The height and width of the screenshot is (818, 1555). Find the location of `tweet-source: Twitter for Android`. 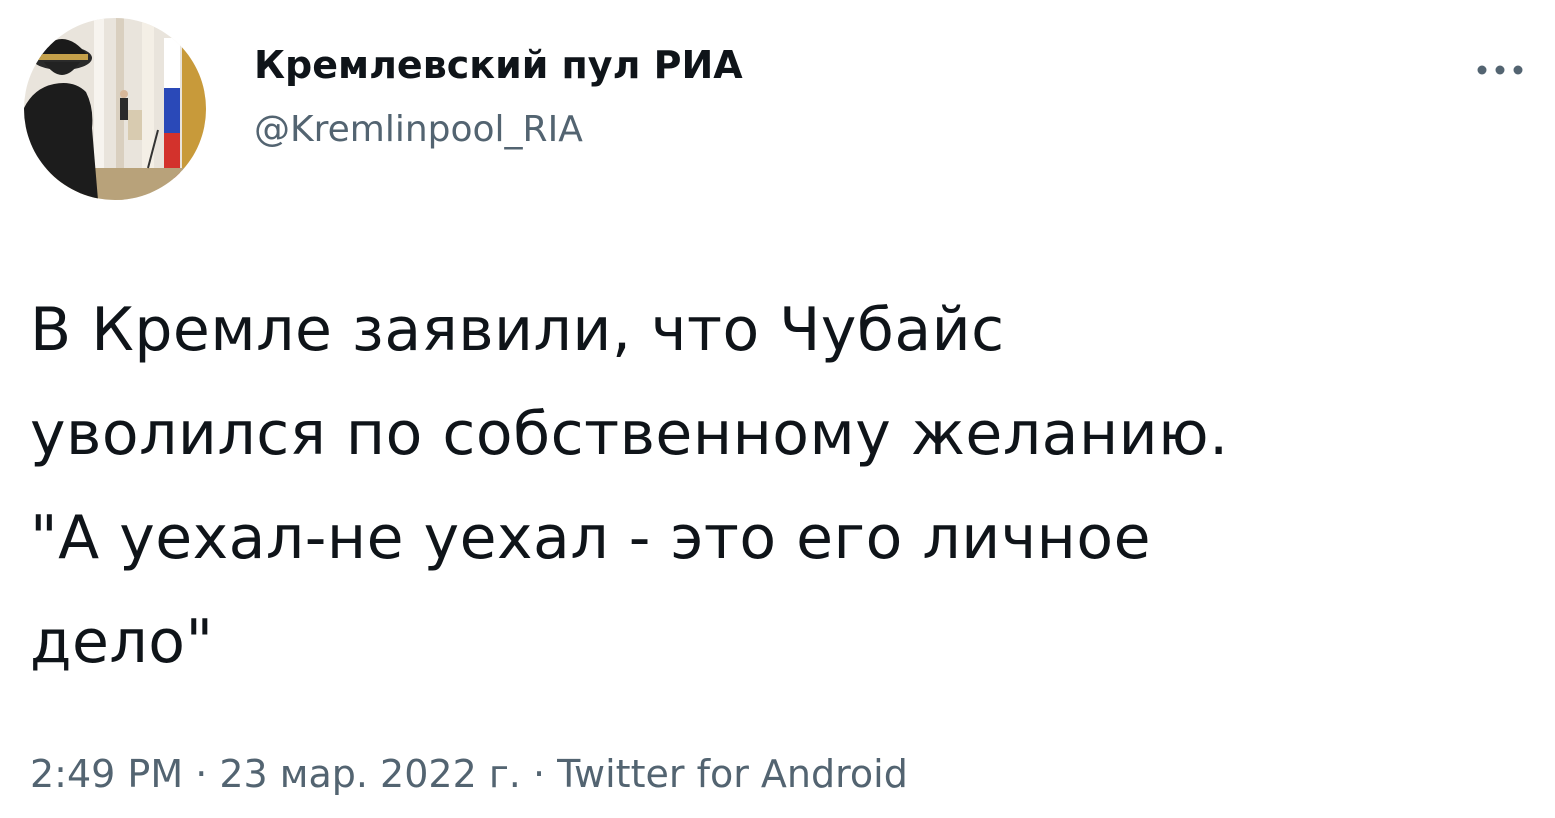

tweet-source: Twitter for Android is located at coordinates (732, 774).